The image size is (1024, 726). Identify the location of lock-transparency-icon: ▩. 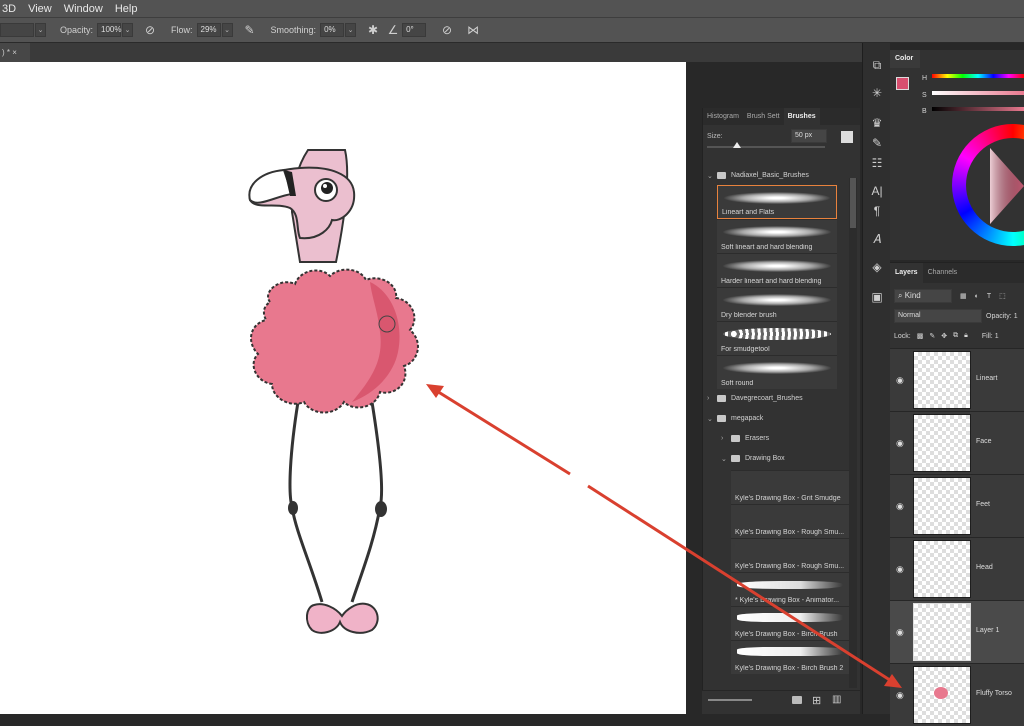
(920, 336).